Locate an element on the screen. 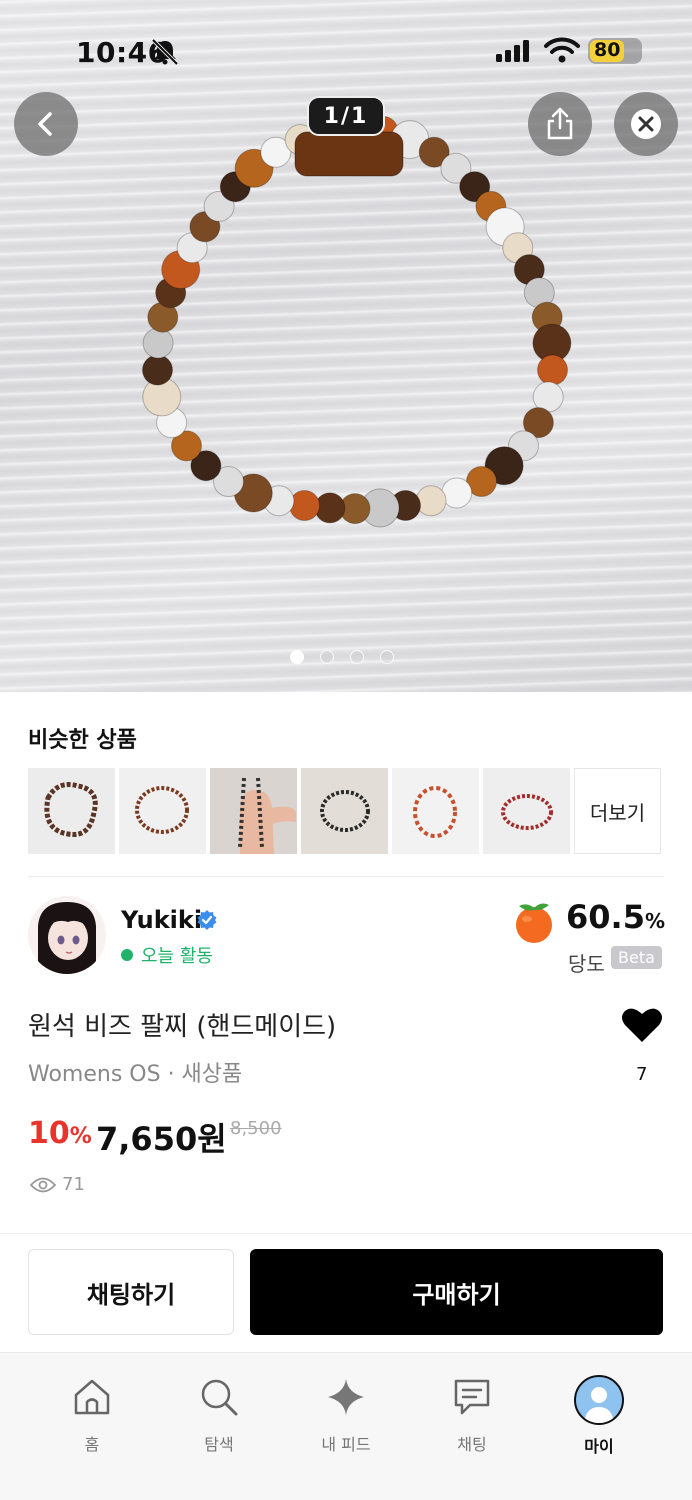 This screenshot has height=1500, width=692. seller-avatar is located at coordinates (67, 935).